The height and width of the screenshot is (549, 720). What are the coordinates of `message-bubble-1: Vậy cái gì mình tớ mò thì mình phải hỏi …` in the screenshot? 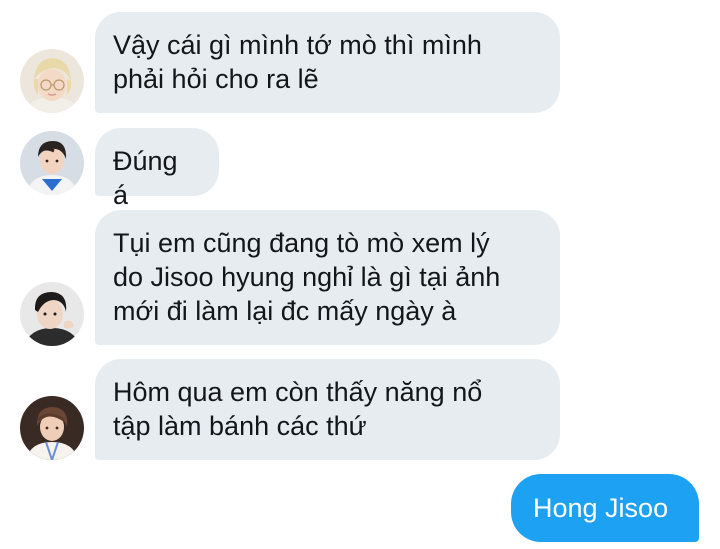 It's located at (327, 62).